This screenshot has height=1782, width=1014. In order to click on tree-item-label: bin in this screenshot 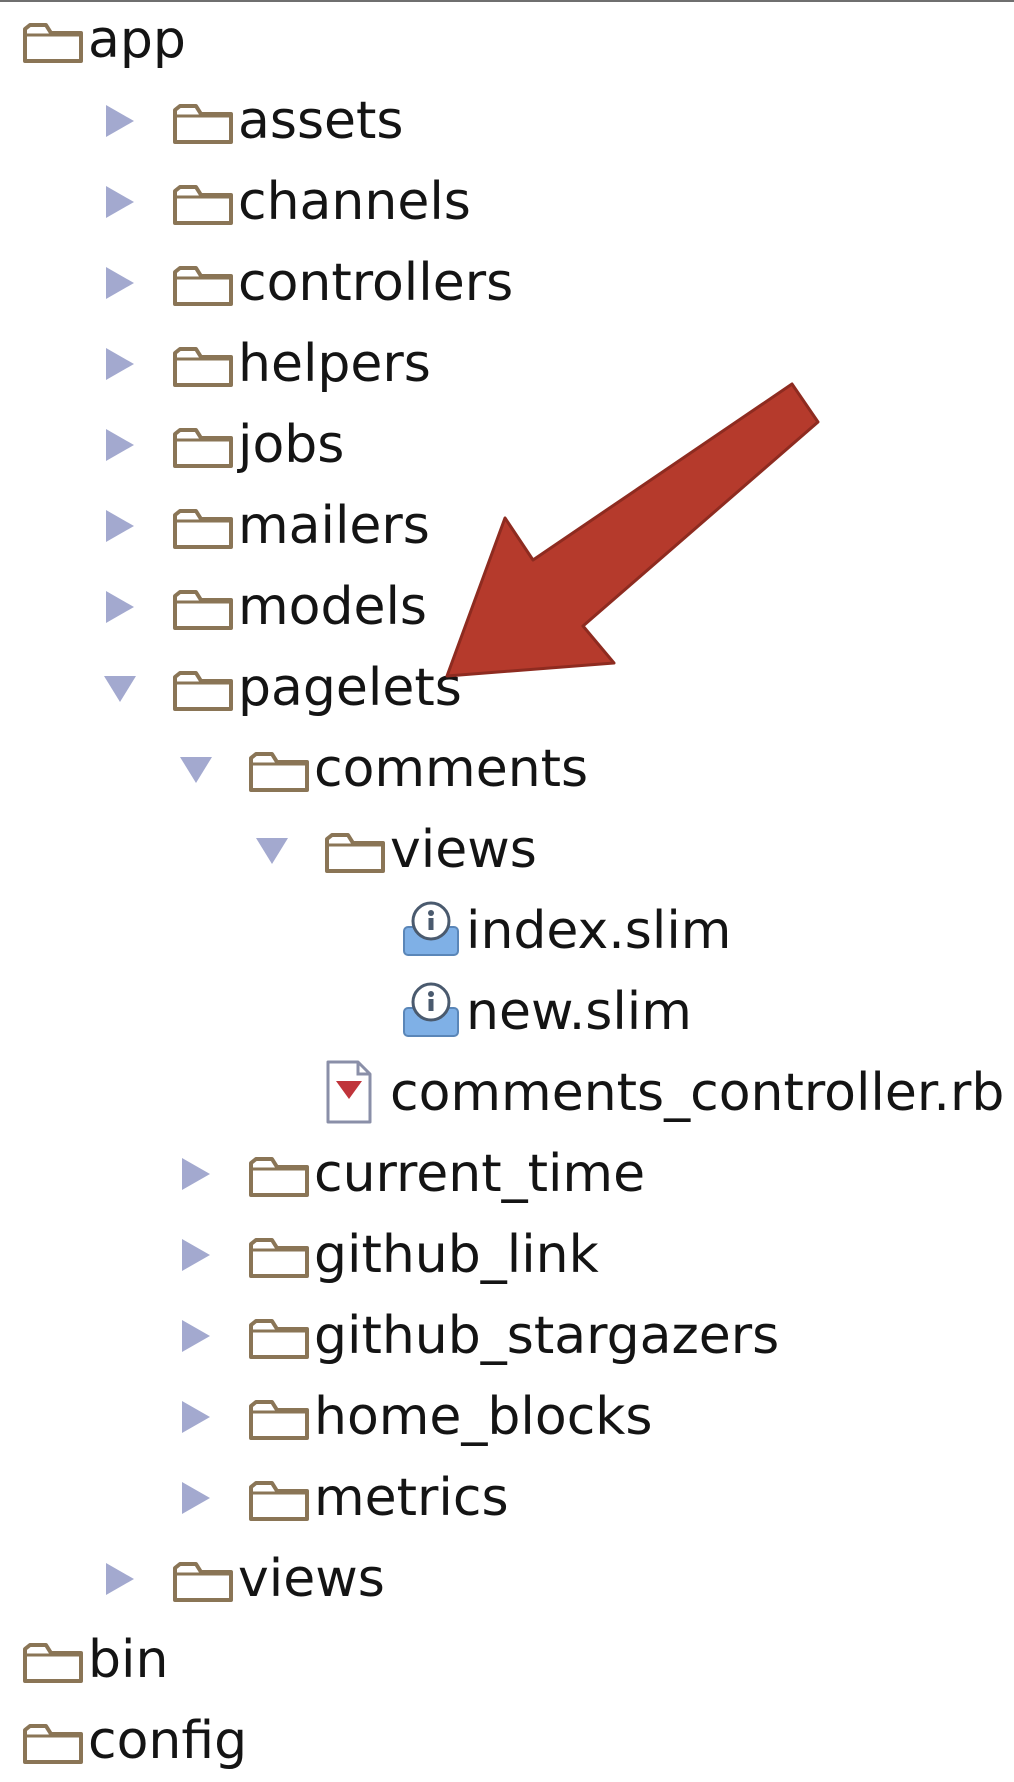, I will do `click(128, 1660)`.